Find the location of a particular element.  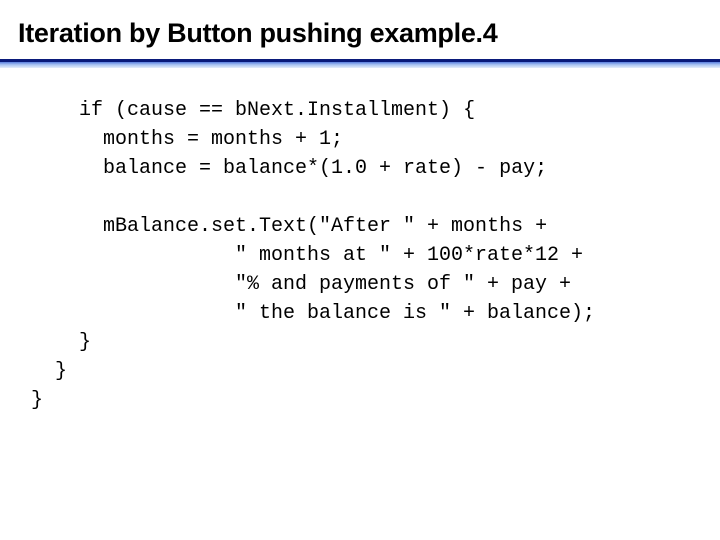

title-underline-gradient is located at coordinates (360, 65).